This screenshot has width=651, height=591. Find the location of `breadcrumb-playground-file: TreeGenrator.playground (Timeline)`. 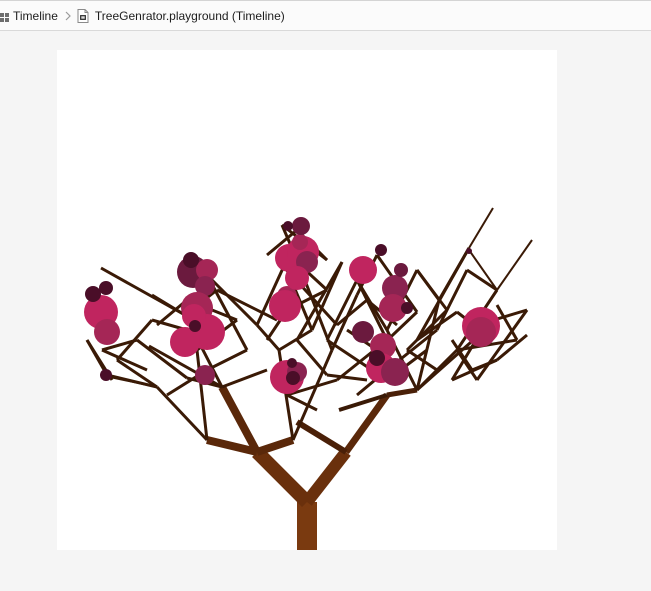

breadcrumb-playground-file: TreeGenrator.playground (Timeline) is located at coordinates (181, 15).